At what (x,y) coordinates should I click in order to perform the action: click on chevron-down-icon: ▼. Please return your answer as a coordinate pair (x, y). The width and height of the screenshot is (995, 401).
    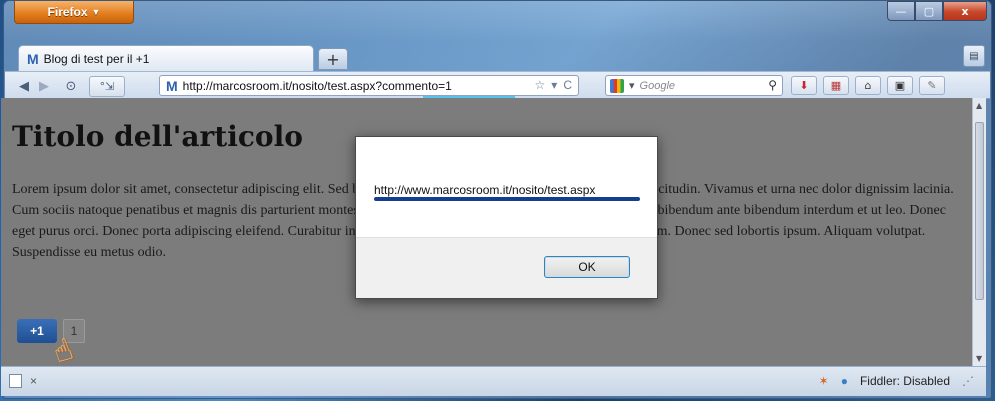
    Looking at the image, I should click on (96, 12).